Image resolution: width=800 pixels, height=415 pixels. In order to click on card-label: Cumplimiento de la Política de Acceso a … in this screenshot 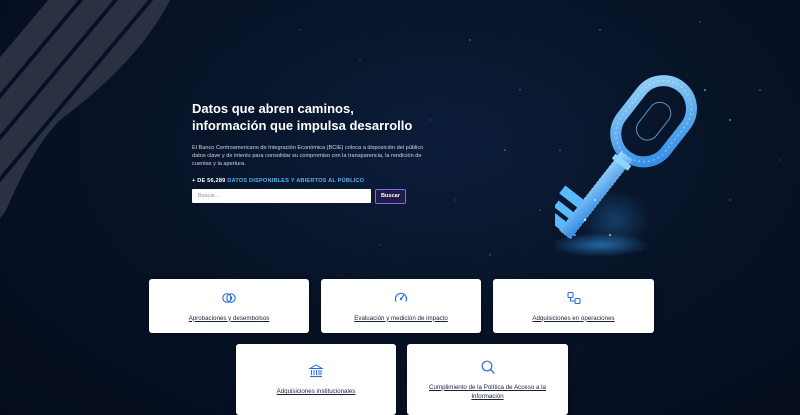, I will do `click(487, 391)`.